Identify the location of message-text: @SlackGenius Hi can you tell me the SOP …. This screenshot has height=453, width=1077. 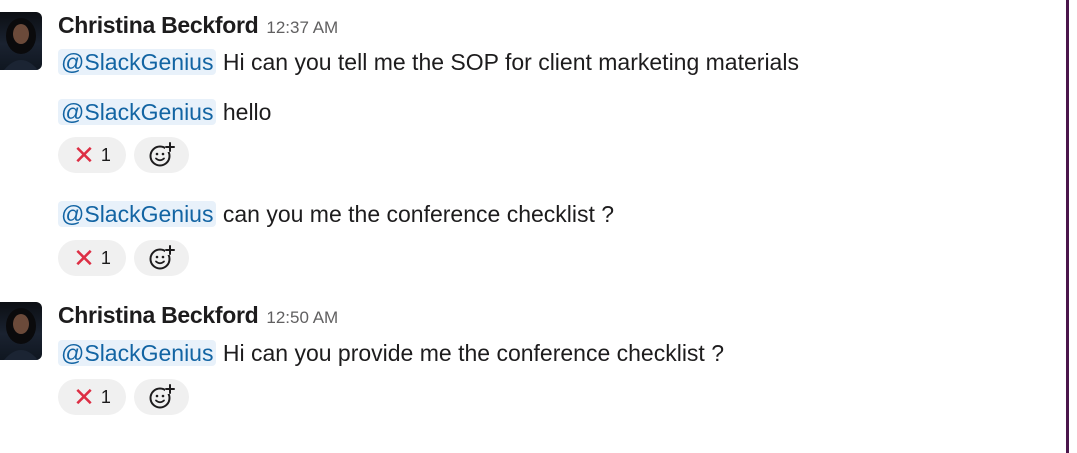
(428, 62).